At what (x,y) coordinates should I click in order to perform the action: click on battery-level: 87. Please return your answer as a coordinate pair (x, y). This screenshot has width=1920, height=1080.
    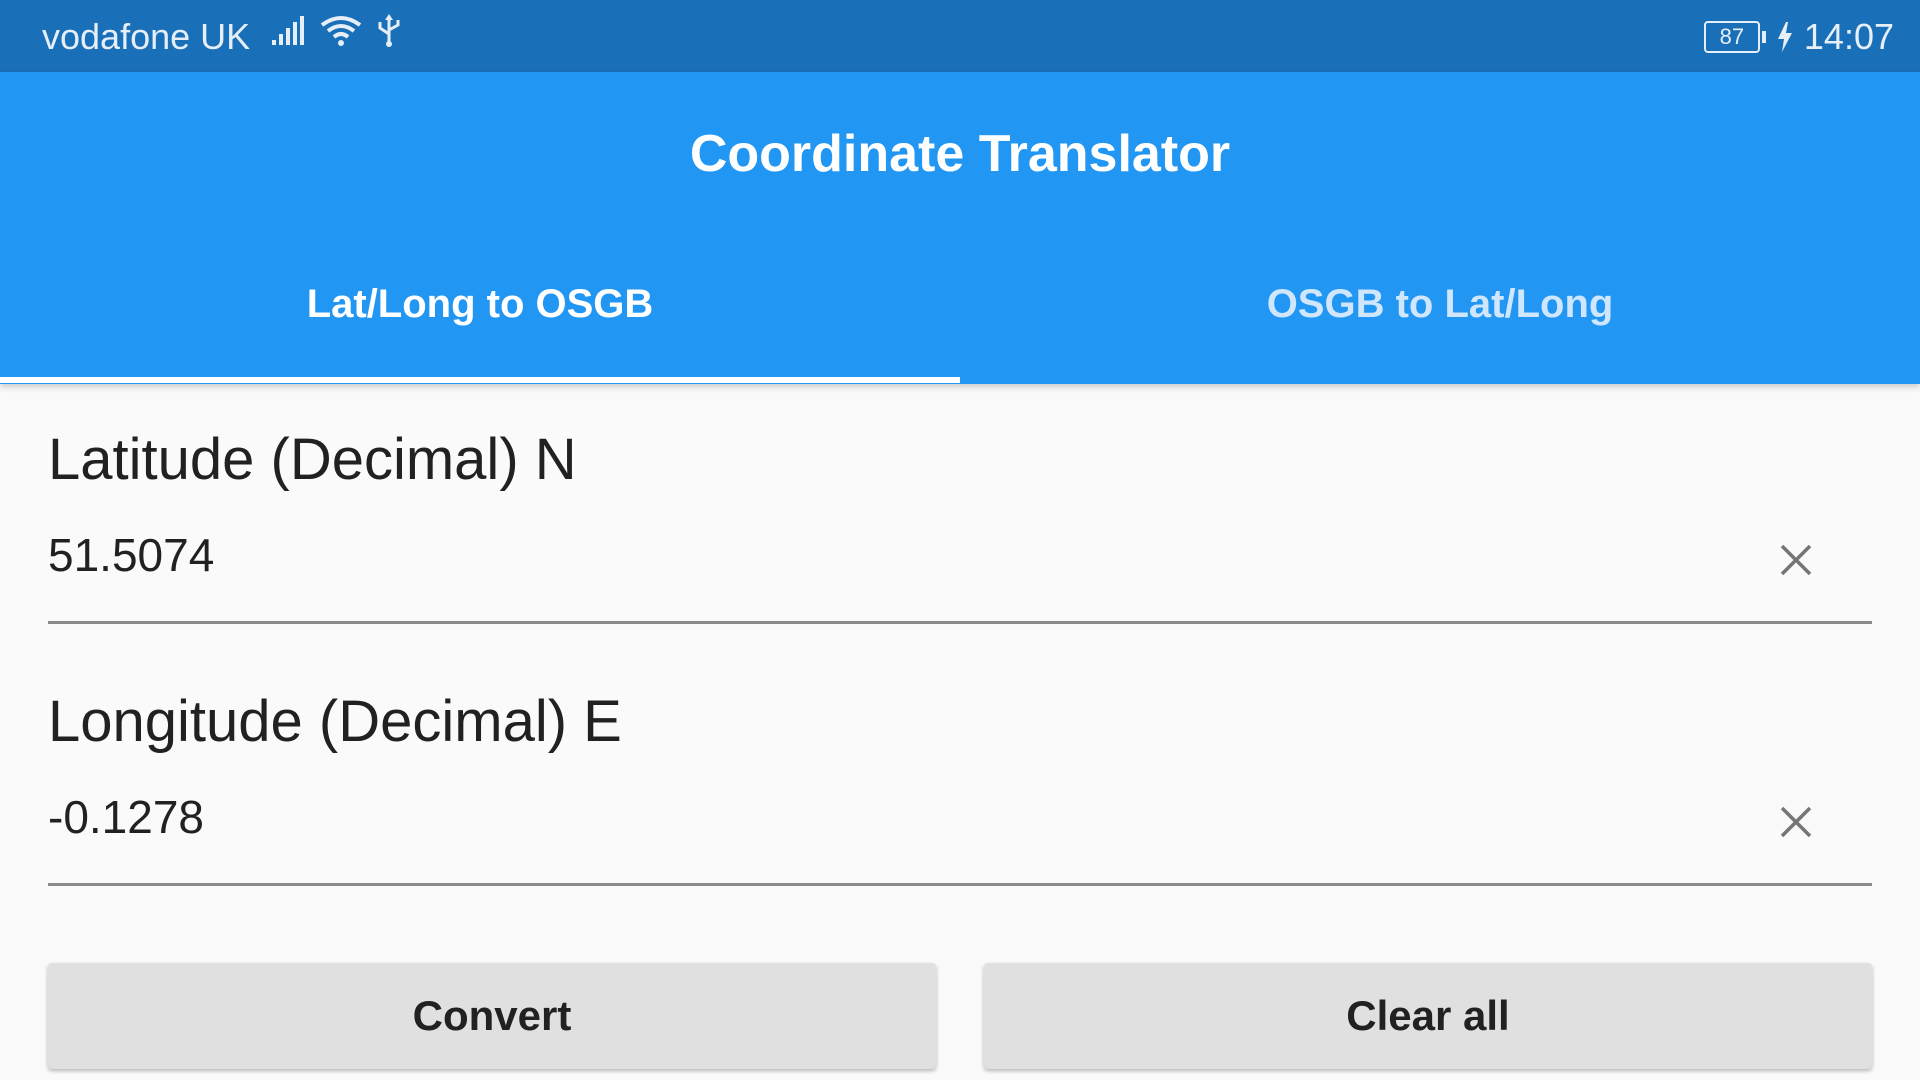
    Looking at the image, I should click on (1731, 37).